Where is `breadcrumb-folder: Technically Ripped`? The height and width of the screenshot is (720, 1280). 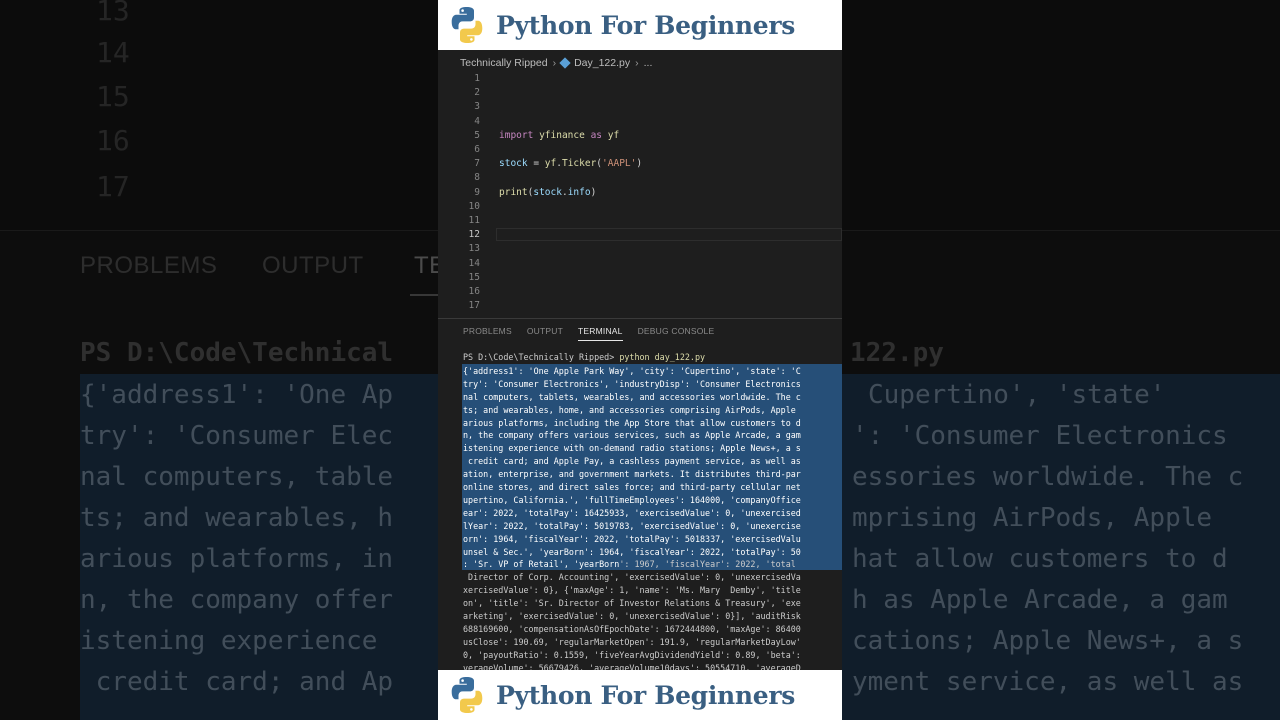
breadcrumb-folder: Technically Ripped is located at coordinates (504, 63).